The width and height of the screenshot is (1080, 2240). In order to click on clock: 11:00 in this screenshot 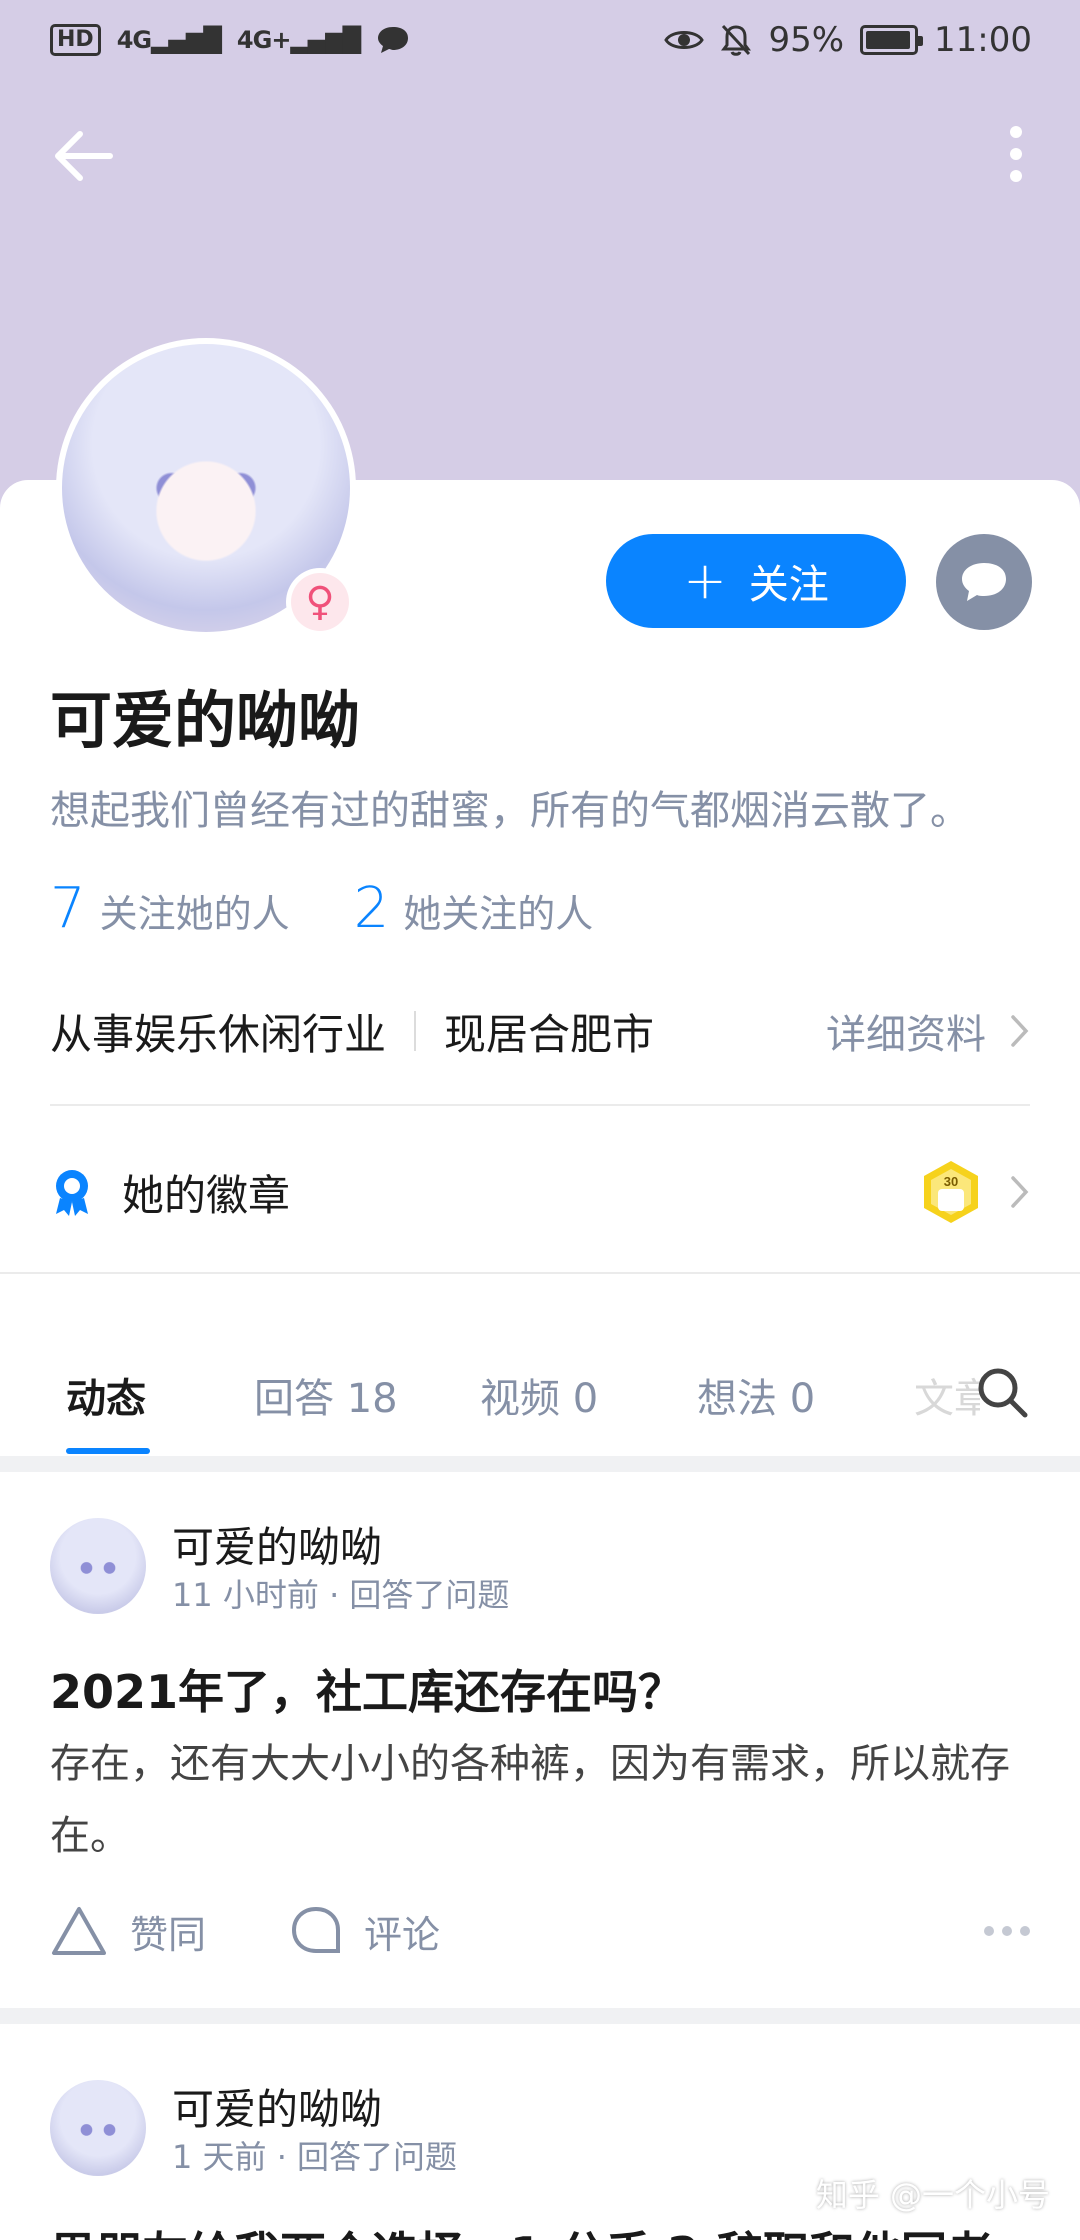, I will do `click(983, 40)`.